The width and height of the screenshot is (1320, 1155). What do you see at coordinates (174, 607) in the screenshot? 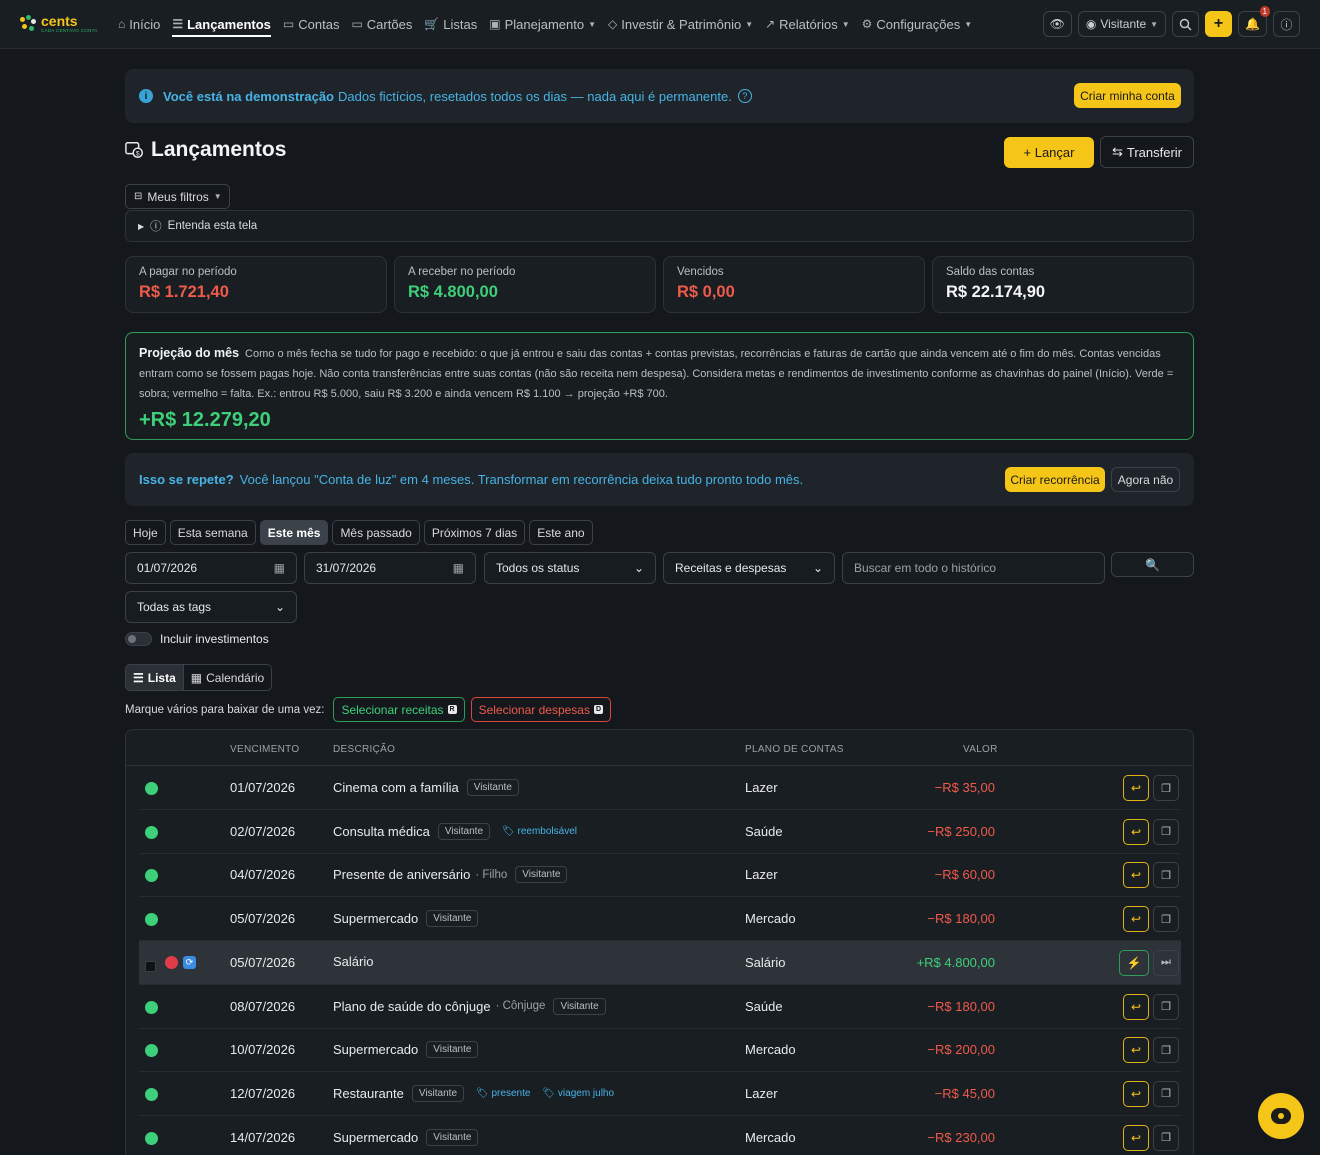
I see `tags-value: Todas as tags` at bounding box center [174, 607].